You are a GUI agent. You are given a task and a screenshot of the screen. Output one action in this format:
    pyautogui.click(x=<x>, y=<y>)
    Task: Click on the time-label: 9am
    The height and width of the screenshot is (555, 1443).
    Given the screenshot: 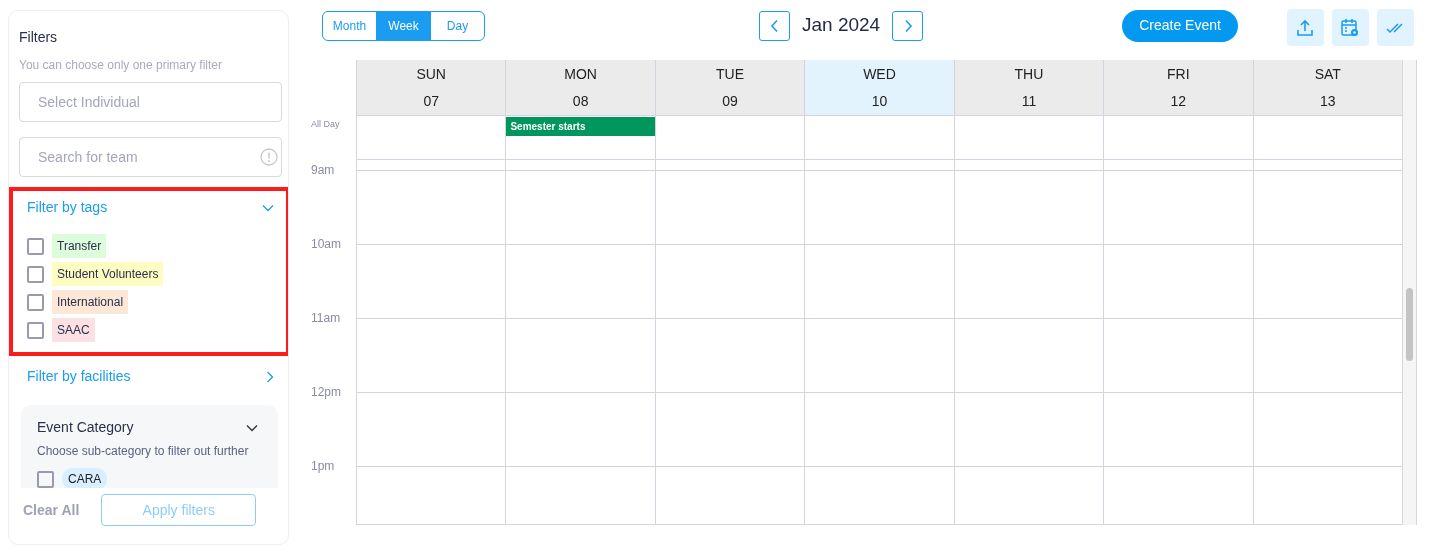 What is the action you would take?
    pyautogui.click(x=323, y=170)
    